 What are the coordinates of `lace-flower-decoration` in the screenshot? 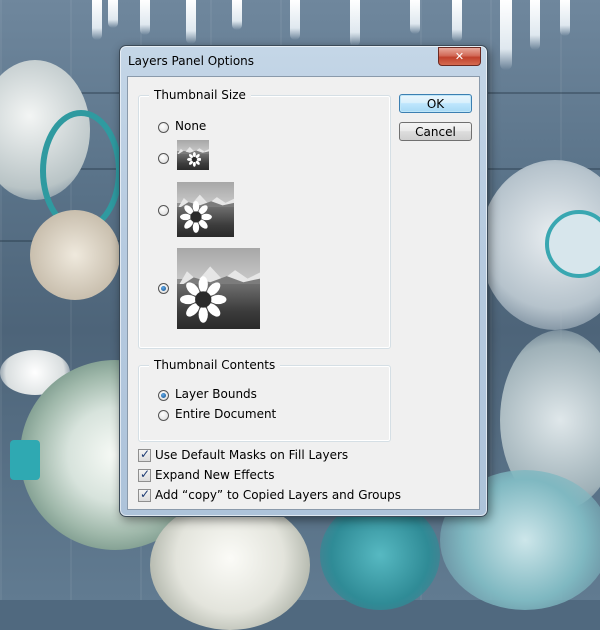 It's located at (75, 255).